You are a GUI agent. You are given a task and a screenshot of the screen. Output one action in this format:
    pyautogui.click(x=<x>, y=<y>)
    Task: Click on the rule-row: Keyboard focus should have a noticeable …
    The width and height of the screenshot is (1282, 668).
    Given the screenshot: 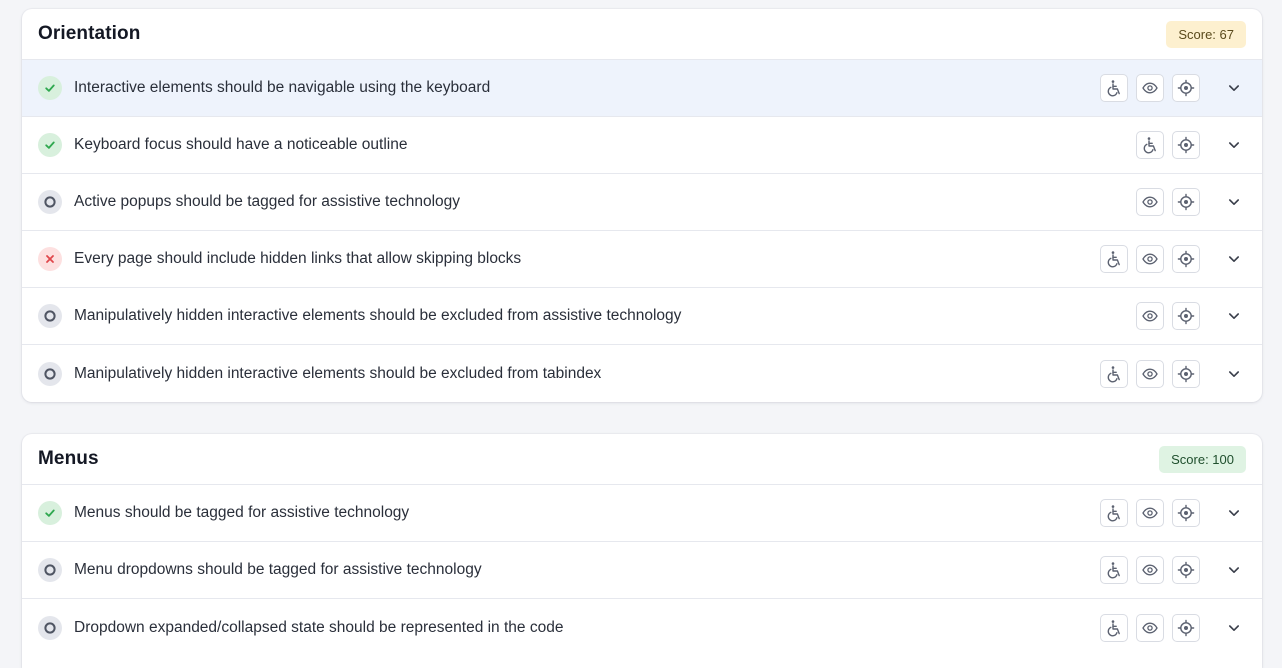 What is the action you would take?
    pyautogui.click(x=642, y=145)
    